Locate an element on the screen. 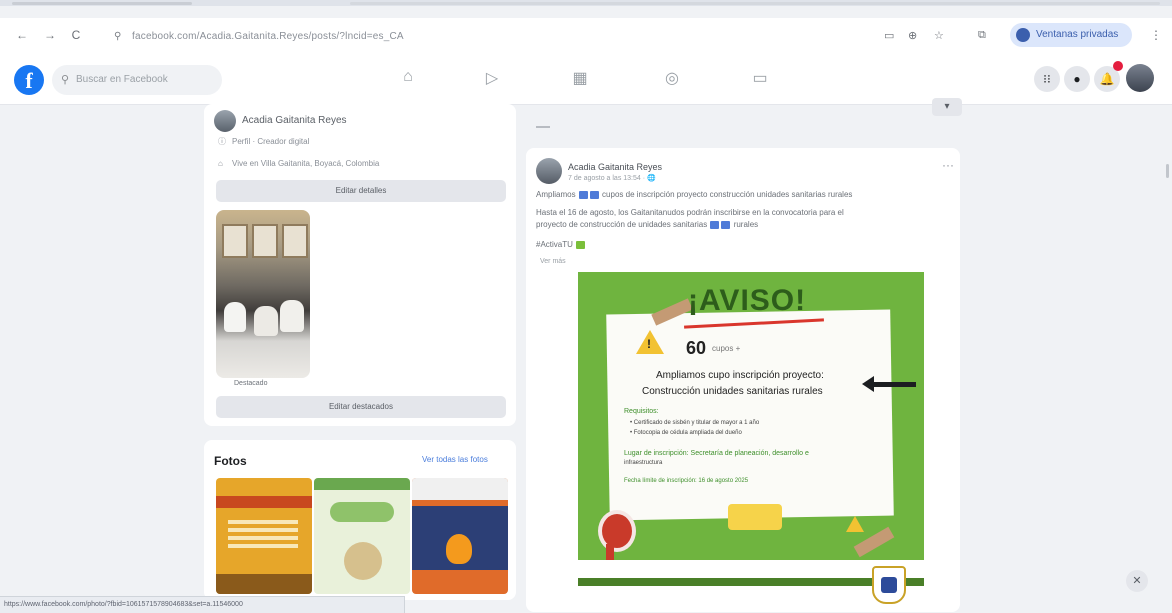 The height and width of the screenshot is (613, 1172). intro-category-text: Perfil · Creador digital is located at coordinates (271, 141).